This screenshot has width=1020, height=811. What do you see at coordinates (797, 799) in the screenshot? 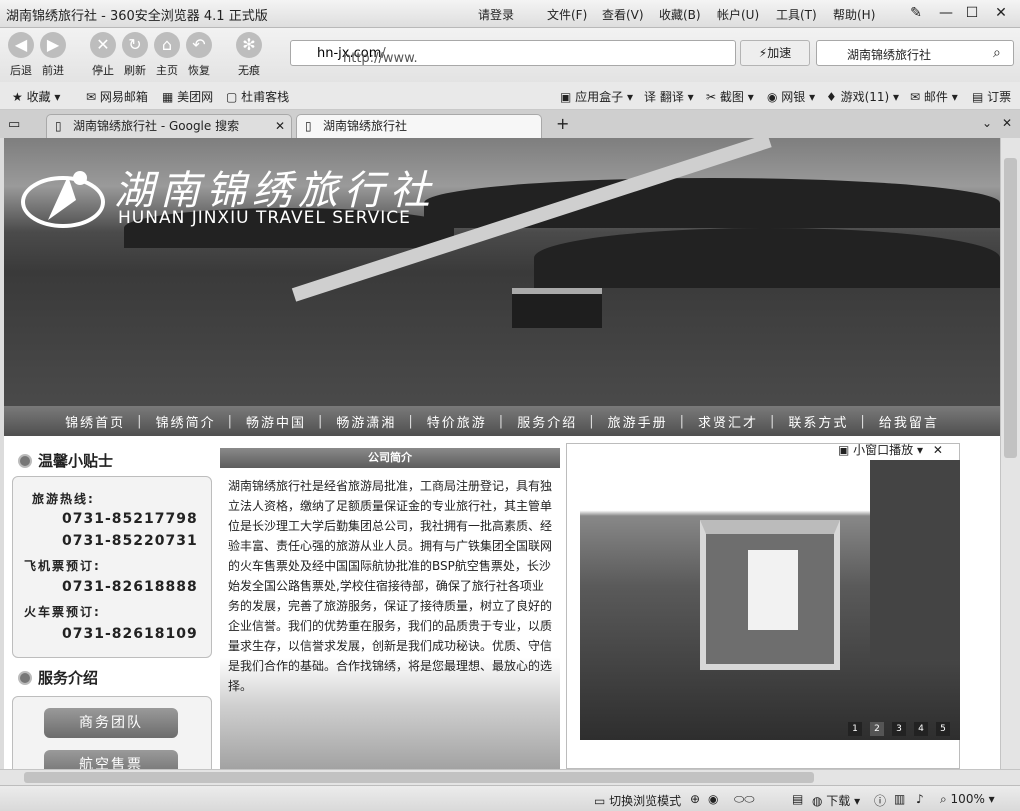
I see `status-list-icon: ▤` at bounding box center [797, 799].